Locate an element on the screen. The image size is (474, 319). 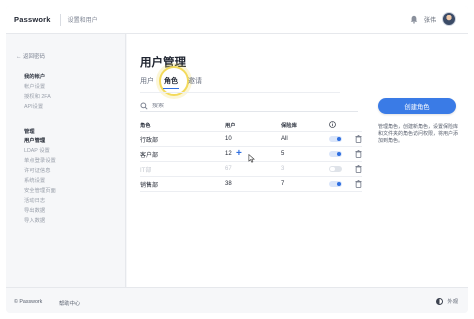
breadcrumb: 设置和用户 is located at coordinates (83, 19).